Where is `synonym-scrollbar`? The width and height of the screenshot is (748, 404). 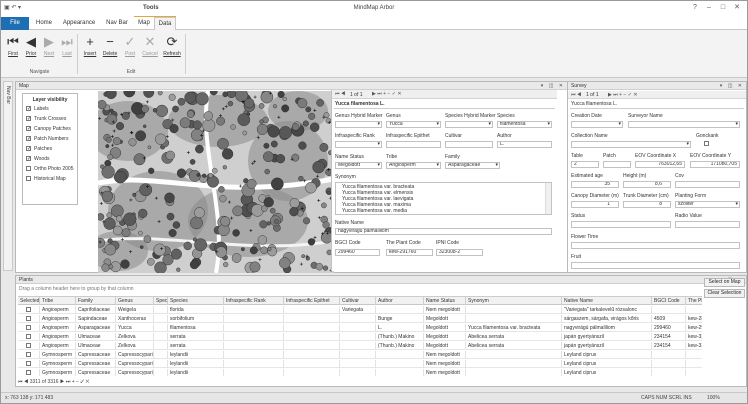
synonym-scrollbar is located at coordinates (548, 198).